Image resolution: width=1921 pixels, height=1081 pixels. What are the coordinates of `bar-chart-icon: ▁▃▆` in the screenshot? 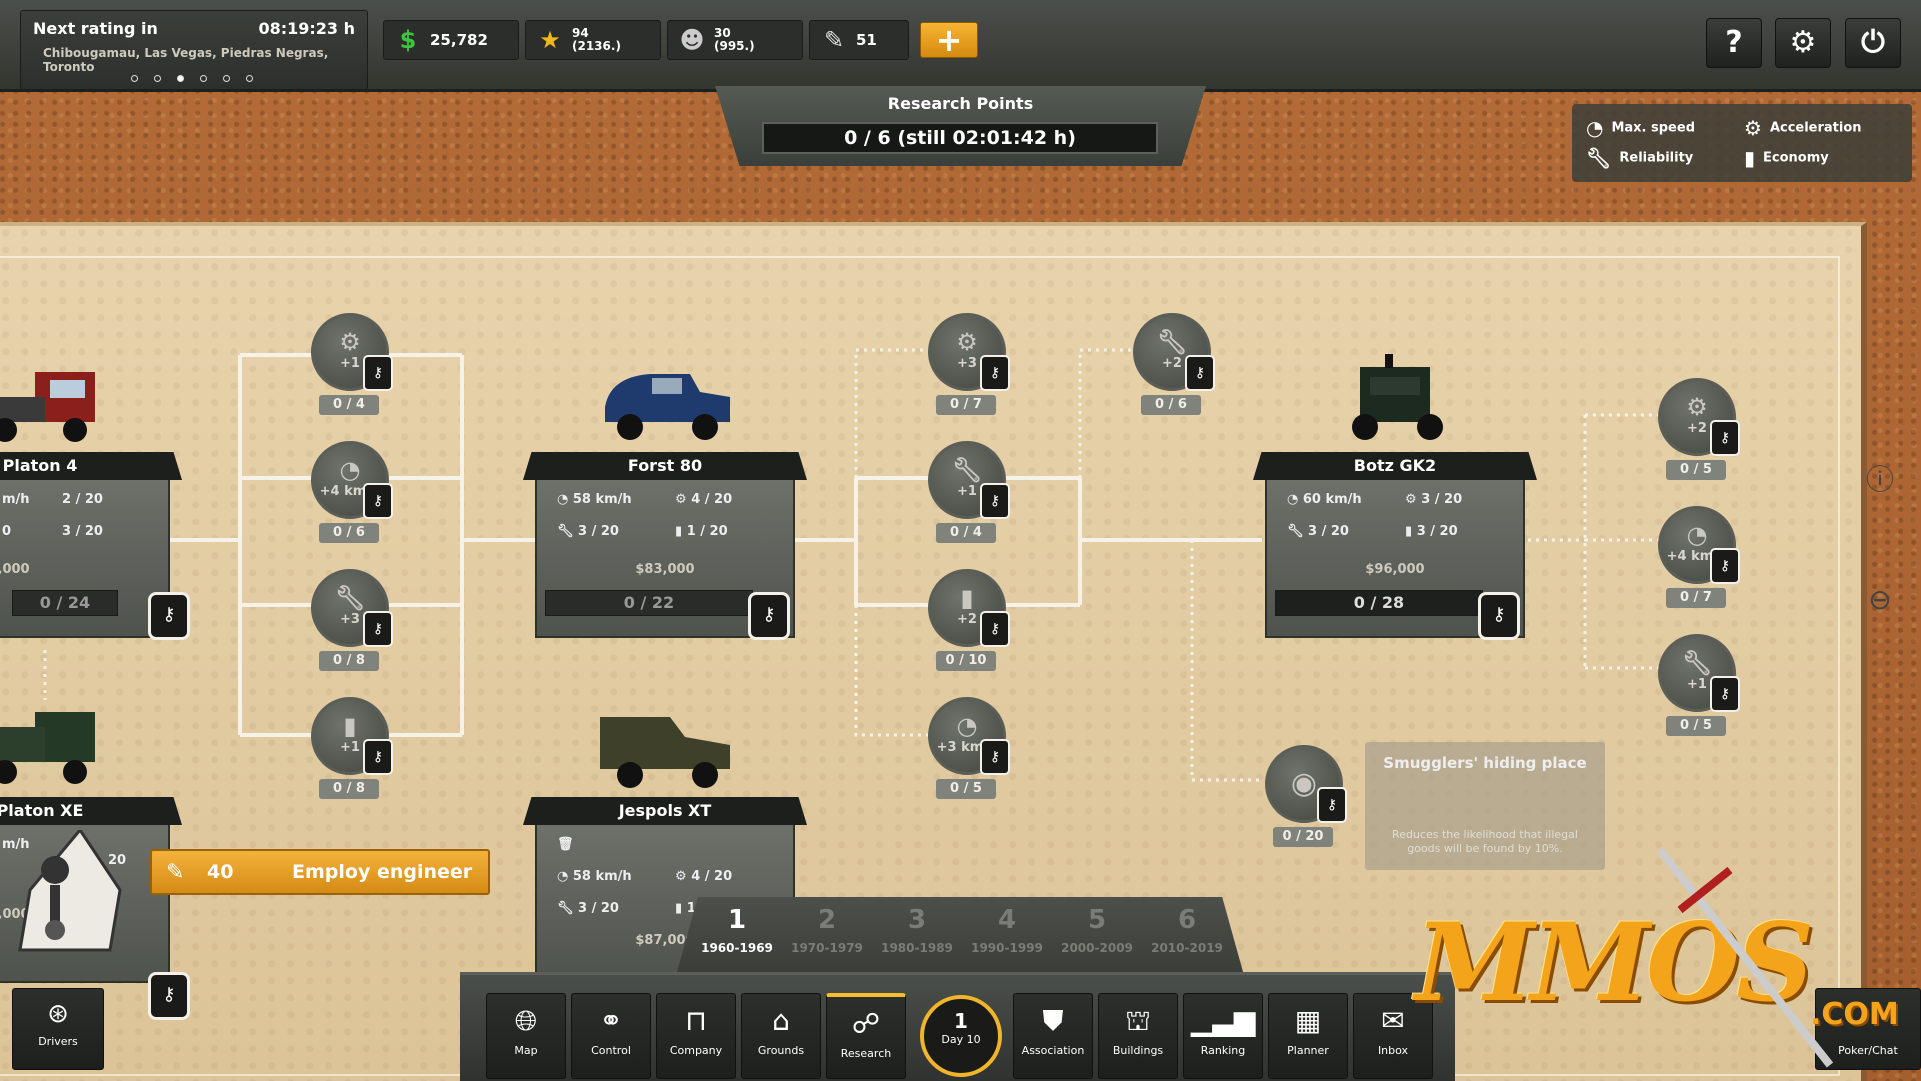 It's located at (1223, 1020).